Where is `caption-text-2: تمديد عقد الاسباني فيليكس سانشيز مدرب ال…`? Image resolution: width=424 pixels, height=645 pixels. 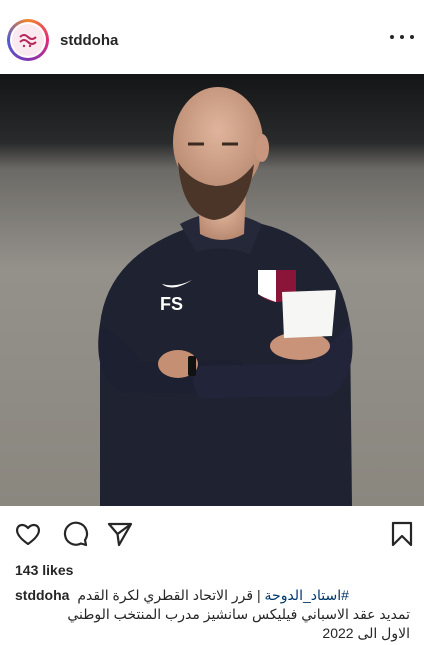 caption-text-2: تمديد عقد الاسباني فيليكس سانشيز مدرب ال… is located at coordinates (238, 614).